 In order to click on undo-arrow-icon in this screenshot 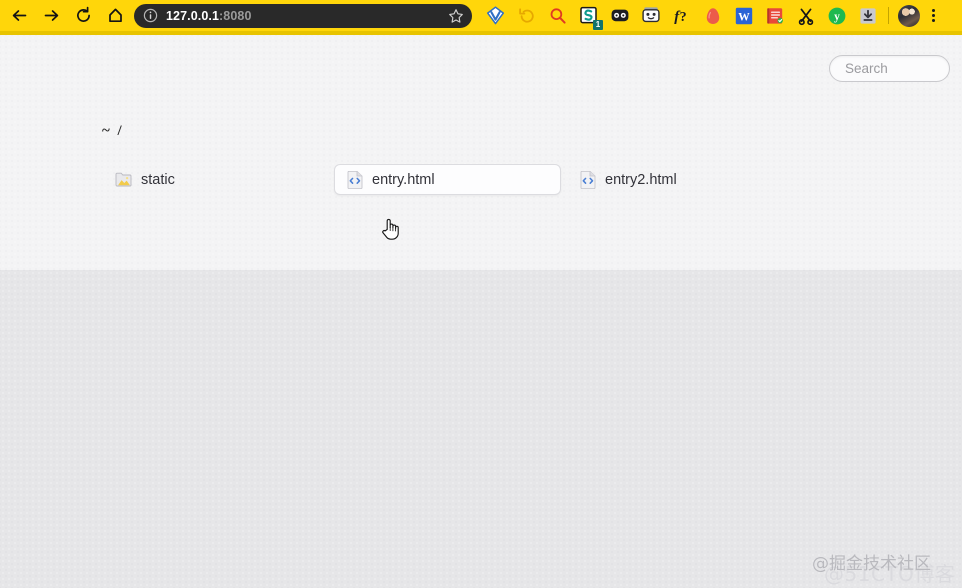, I will do `click(526, 15)`.